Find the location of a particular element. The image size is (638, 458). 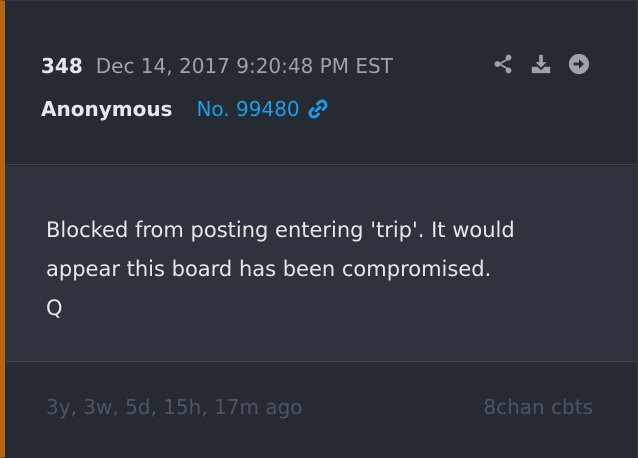

download-button is located at coordinates (541, 64).